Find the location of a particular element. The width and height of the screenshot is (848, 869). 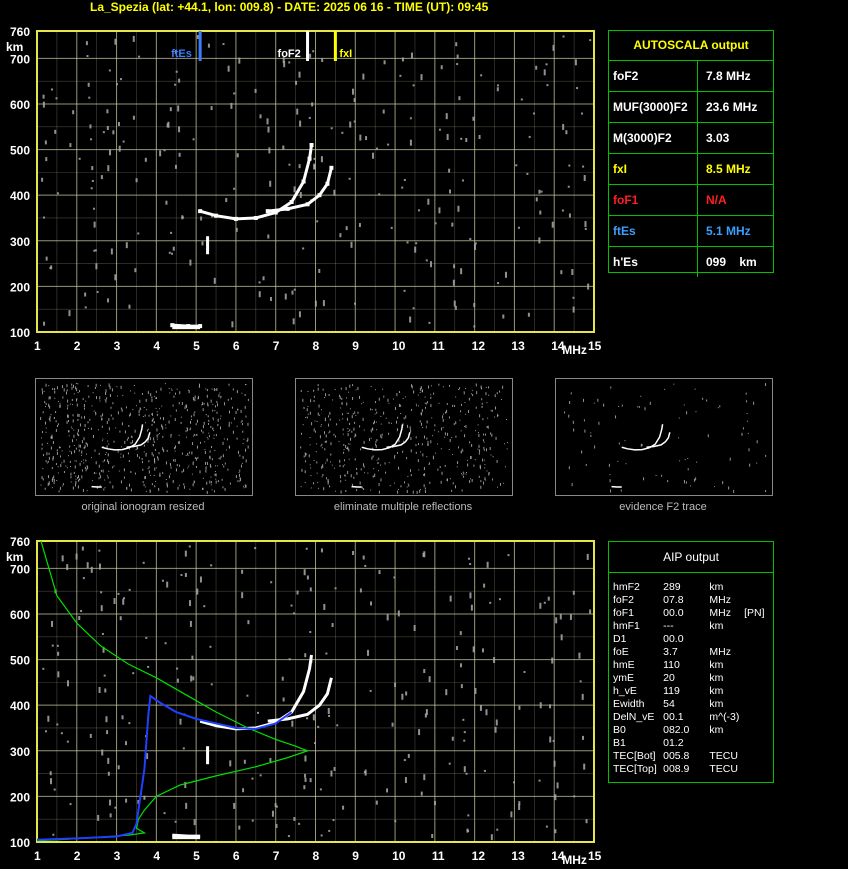

y-tick-label: 500 is located at coordinates (20, 151).